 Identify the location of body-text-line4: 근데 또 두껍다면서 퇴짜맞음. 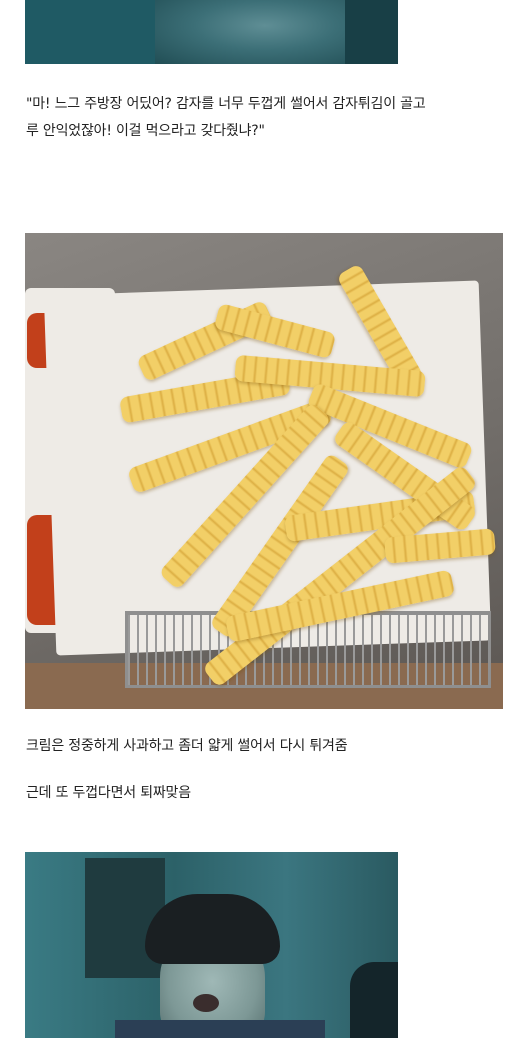
(108, 793).